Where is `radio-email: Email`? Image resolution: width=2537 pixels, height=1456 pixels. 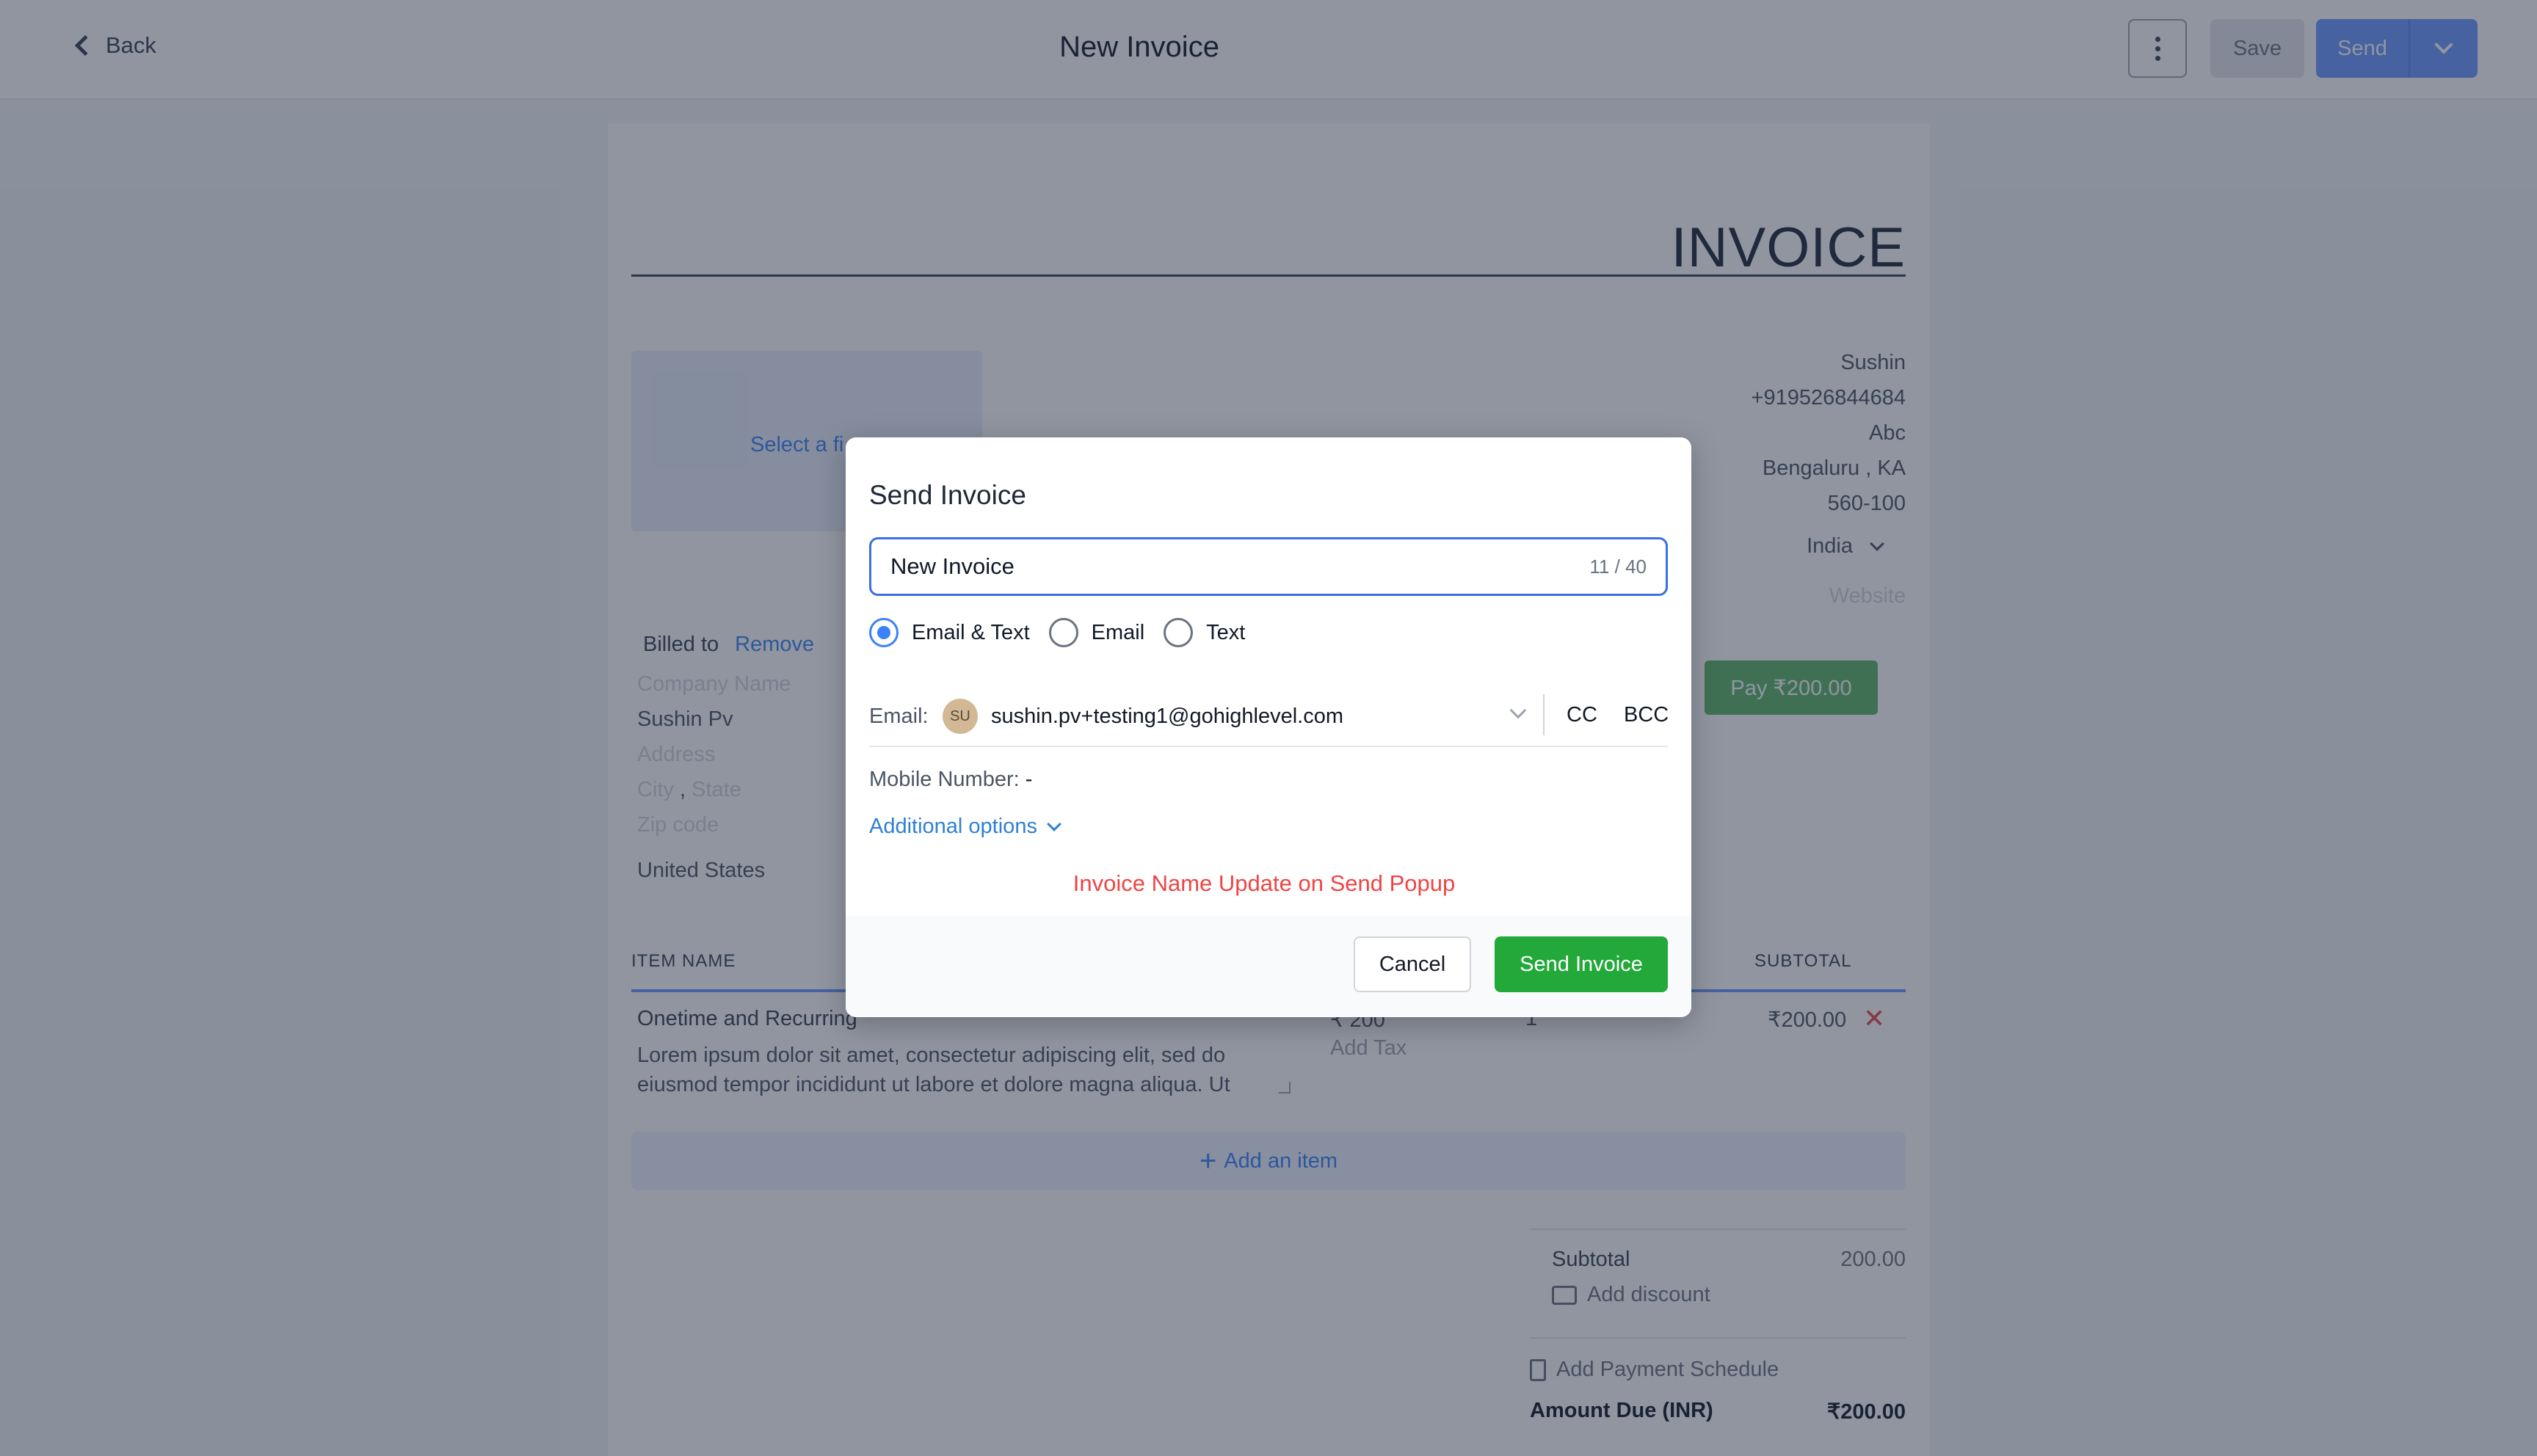 radio-email: Email is located at coordinates (1096, 632).